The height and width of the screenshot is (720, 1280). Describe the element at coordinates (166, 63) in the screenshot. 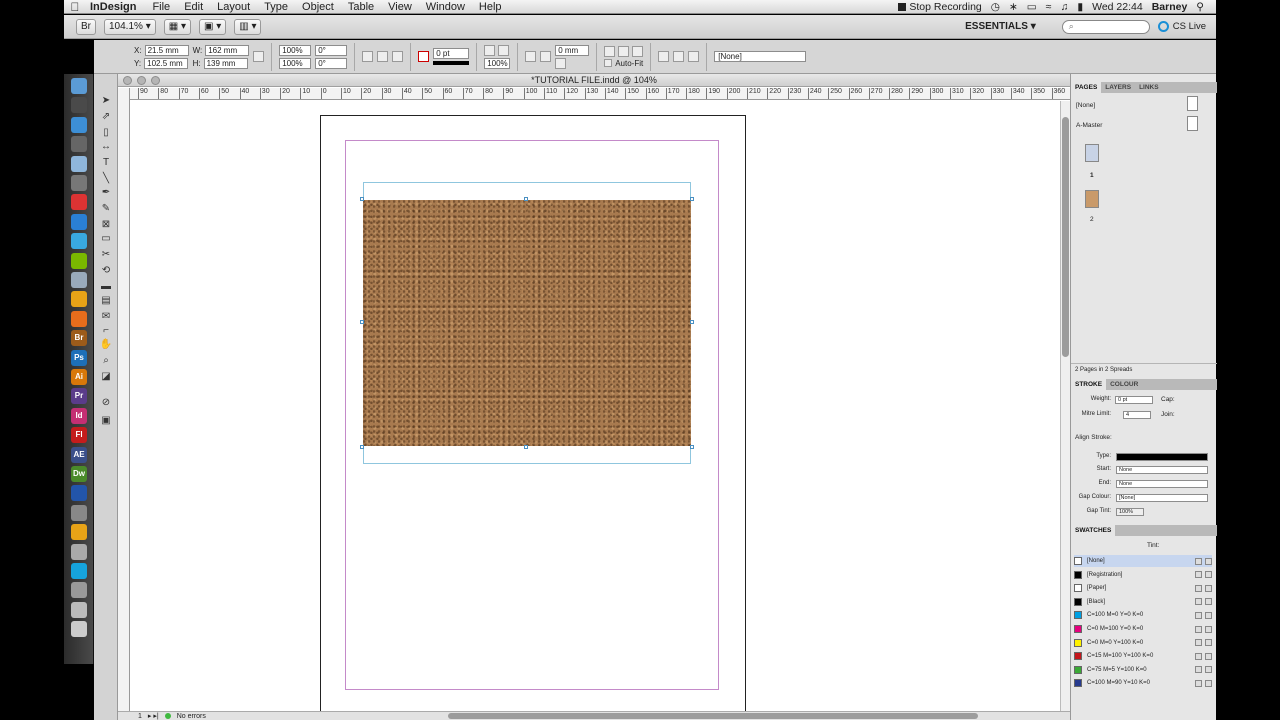

I see `y-field: 102.5 mm` at that location.